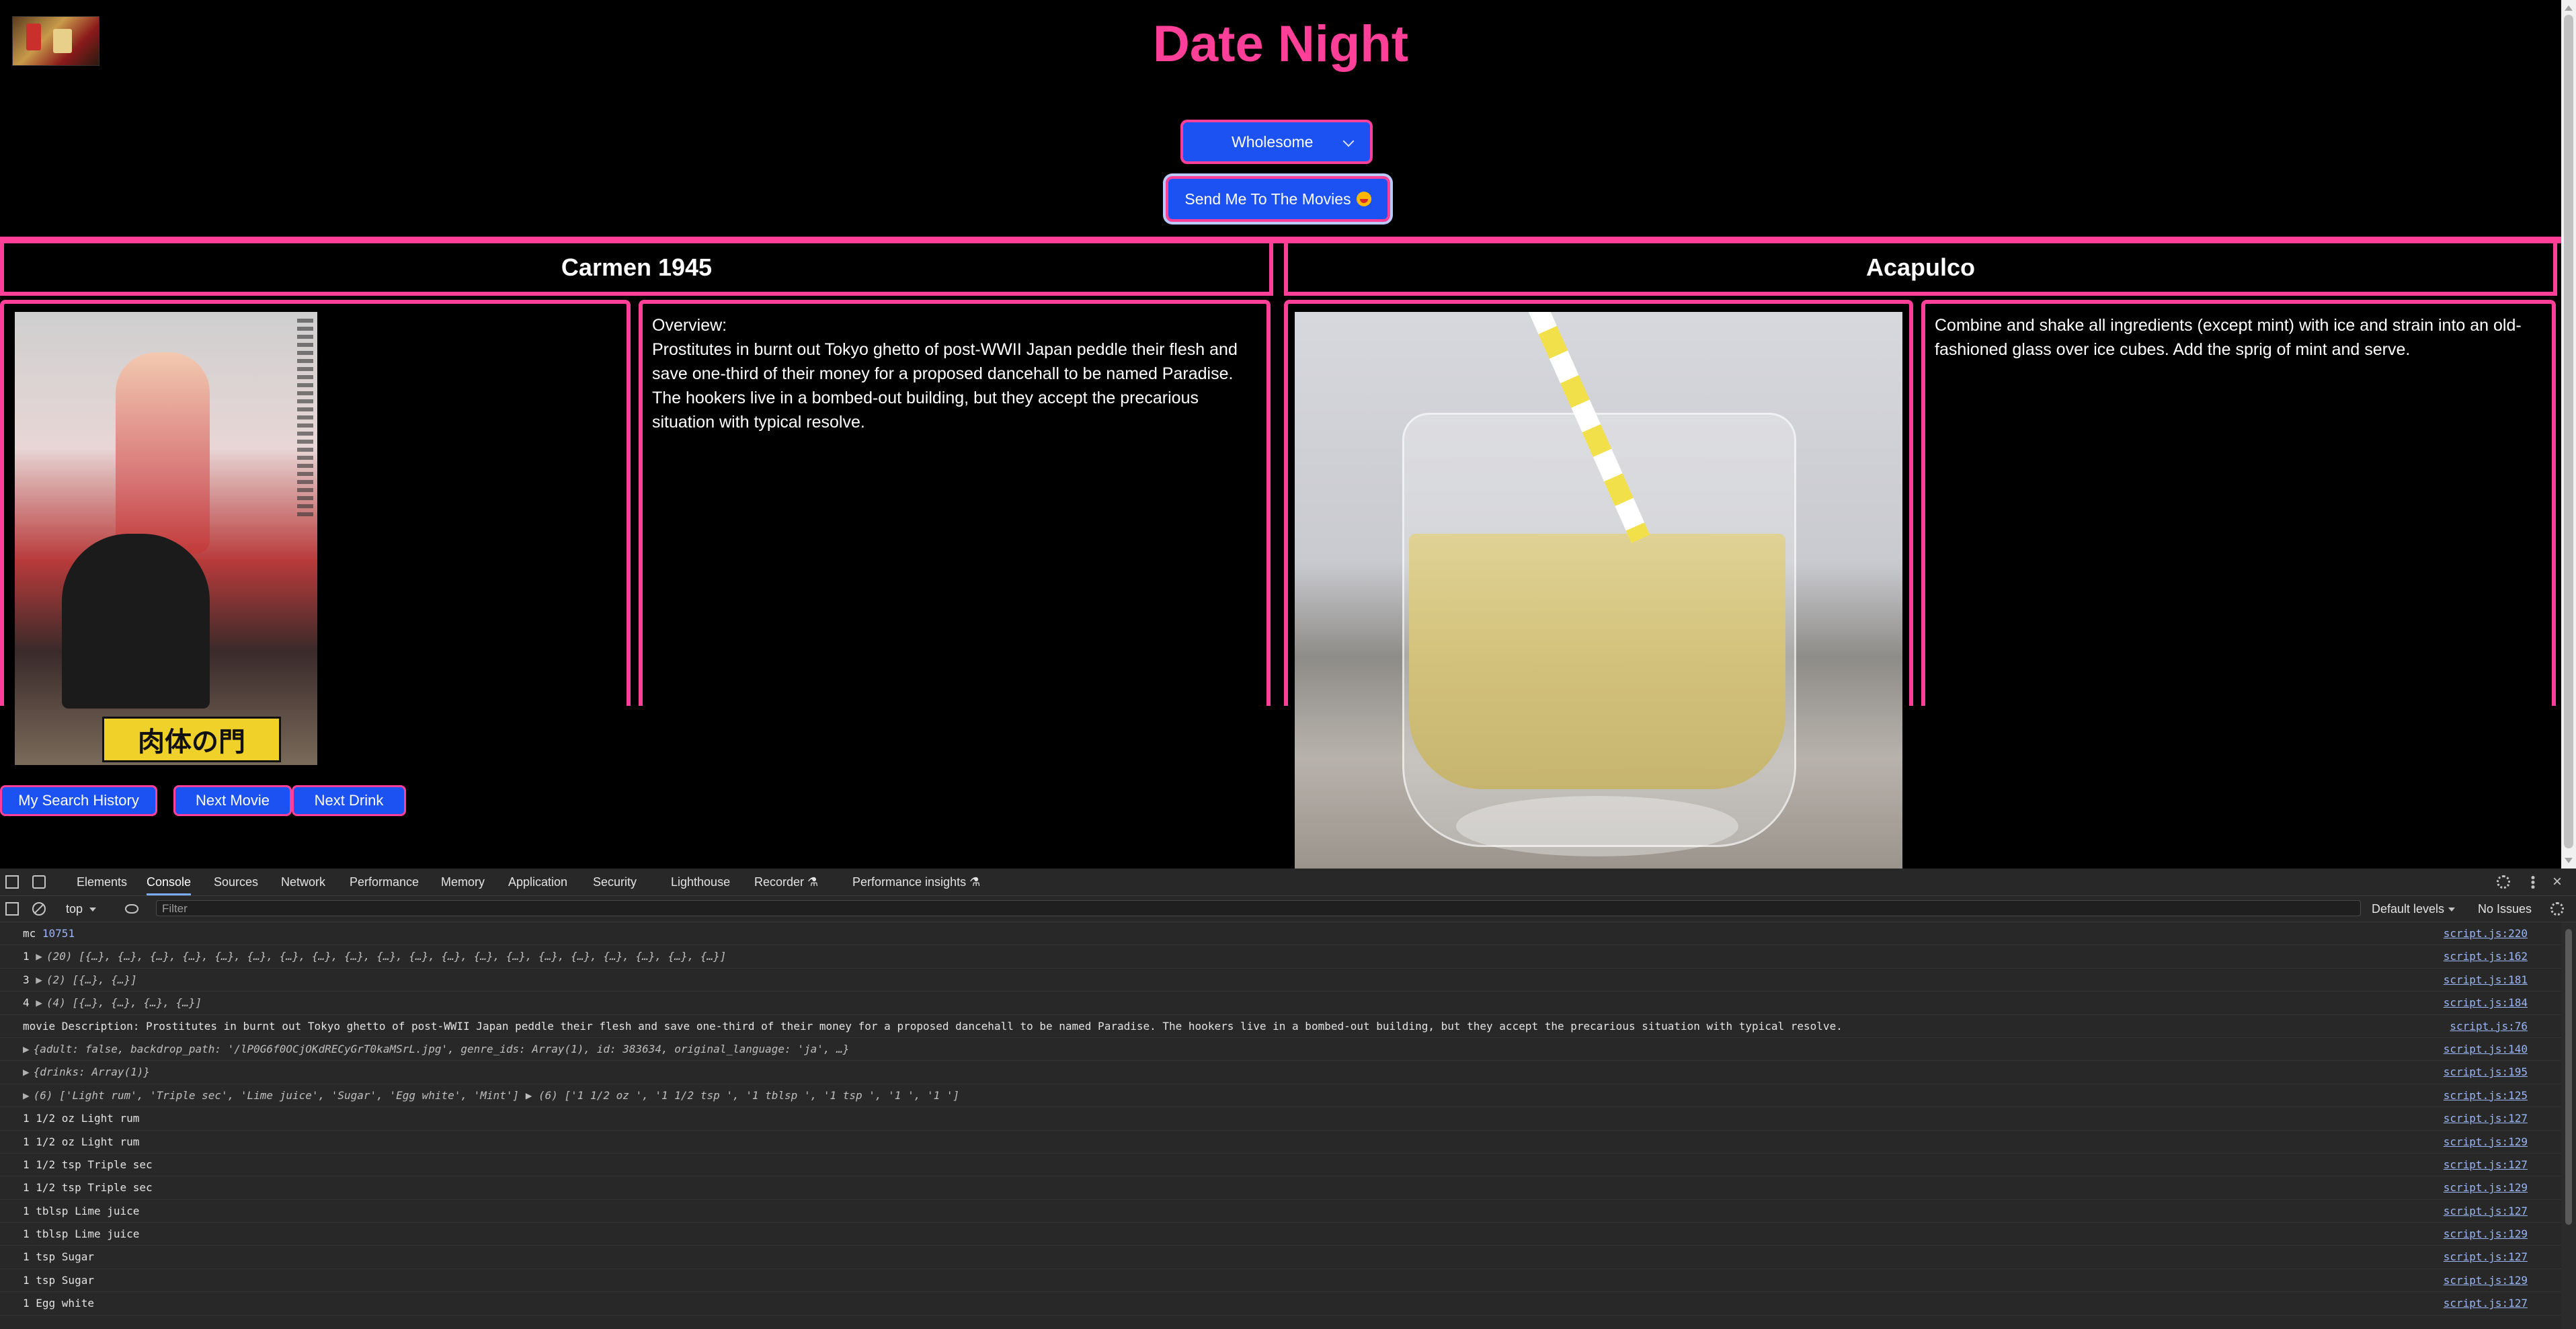 The width and height of the screenshot is (2576, 1329). Describe the element at coordinates (39, 909) in the screenshot. I see `clear-console-icon` at that location.